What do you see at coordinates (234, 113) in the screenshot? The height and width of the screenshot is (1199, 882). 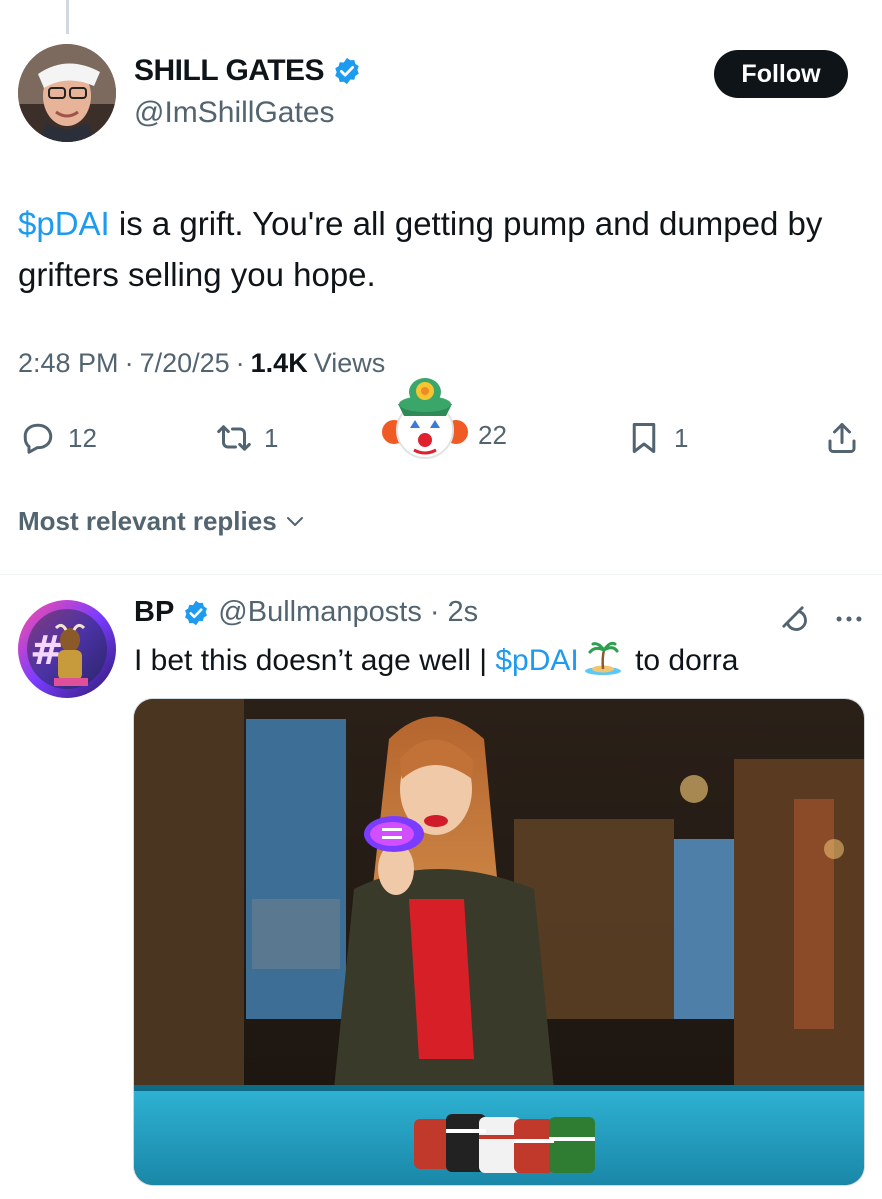 I see `handle: @ImShillGates` at bounding box center [234, 113].